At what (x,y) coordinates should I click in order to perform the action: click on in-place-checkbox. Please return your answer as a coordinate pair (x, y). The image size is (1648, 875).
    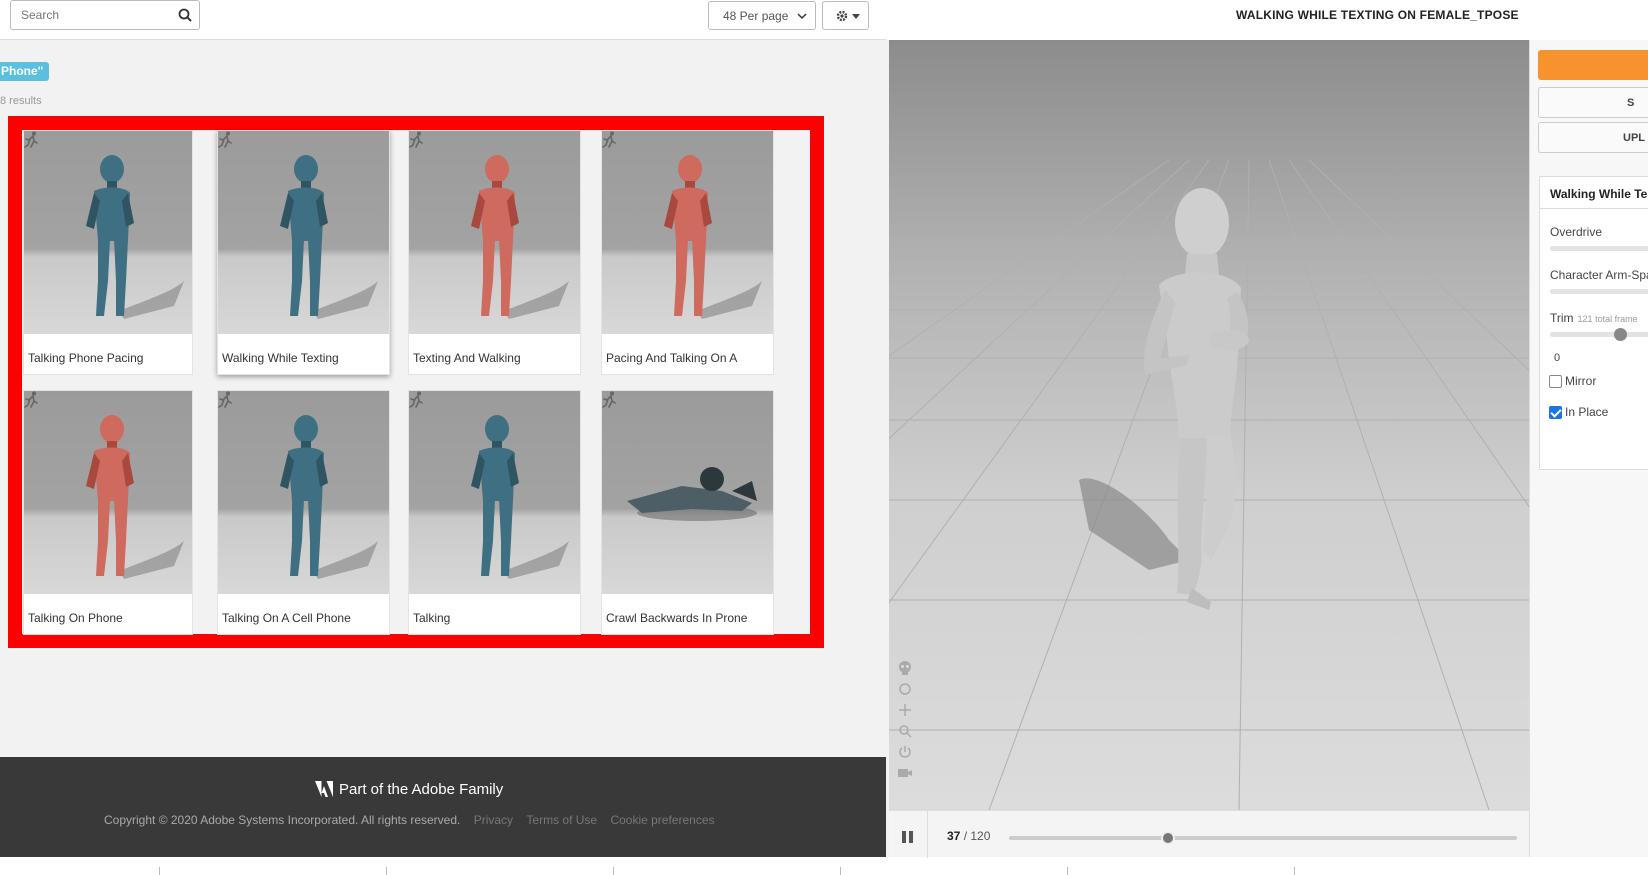
    Looking at the image, I should click on (1555, 412).